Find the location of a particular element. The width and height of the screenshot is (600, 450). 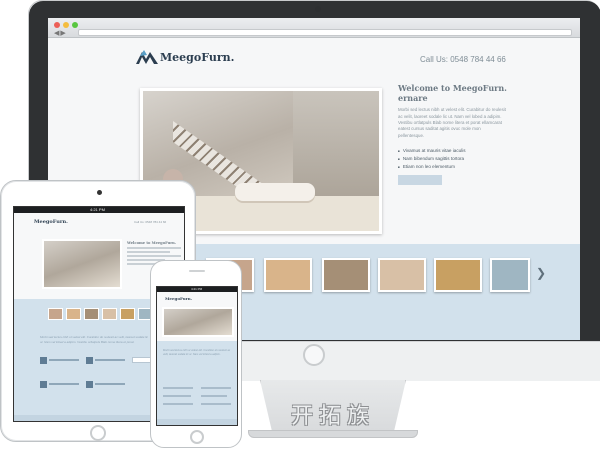

browser-toolbar: ◀▶ is located at coordinates (314, 28).